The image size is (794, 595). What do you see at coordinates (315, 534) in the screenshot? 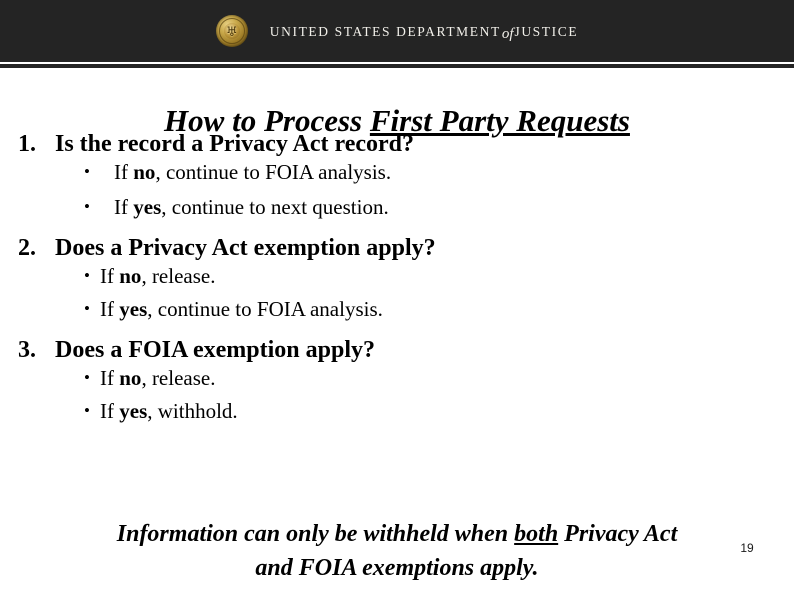
I see `conclusion-part1: Information can only be withheld when` at bounding box center [315, 534].